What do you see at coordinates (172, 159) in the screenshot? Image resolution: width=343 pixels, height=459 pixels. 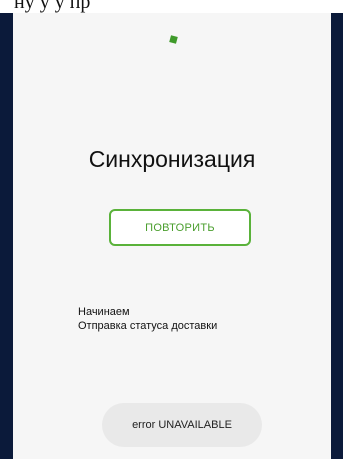 I see `page-title: Синхронизация` at bounding box center [172, 159].